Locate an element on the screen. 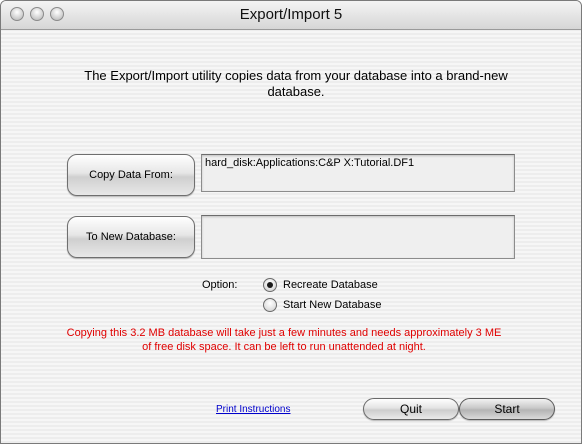  radio-start-new-label: Start New Database is located at coordinates (332, 305).